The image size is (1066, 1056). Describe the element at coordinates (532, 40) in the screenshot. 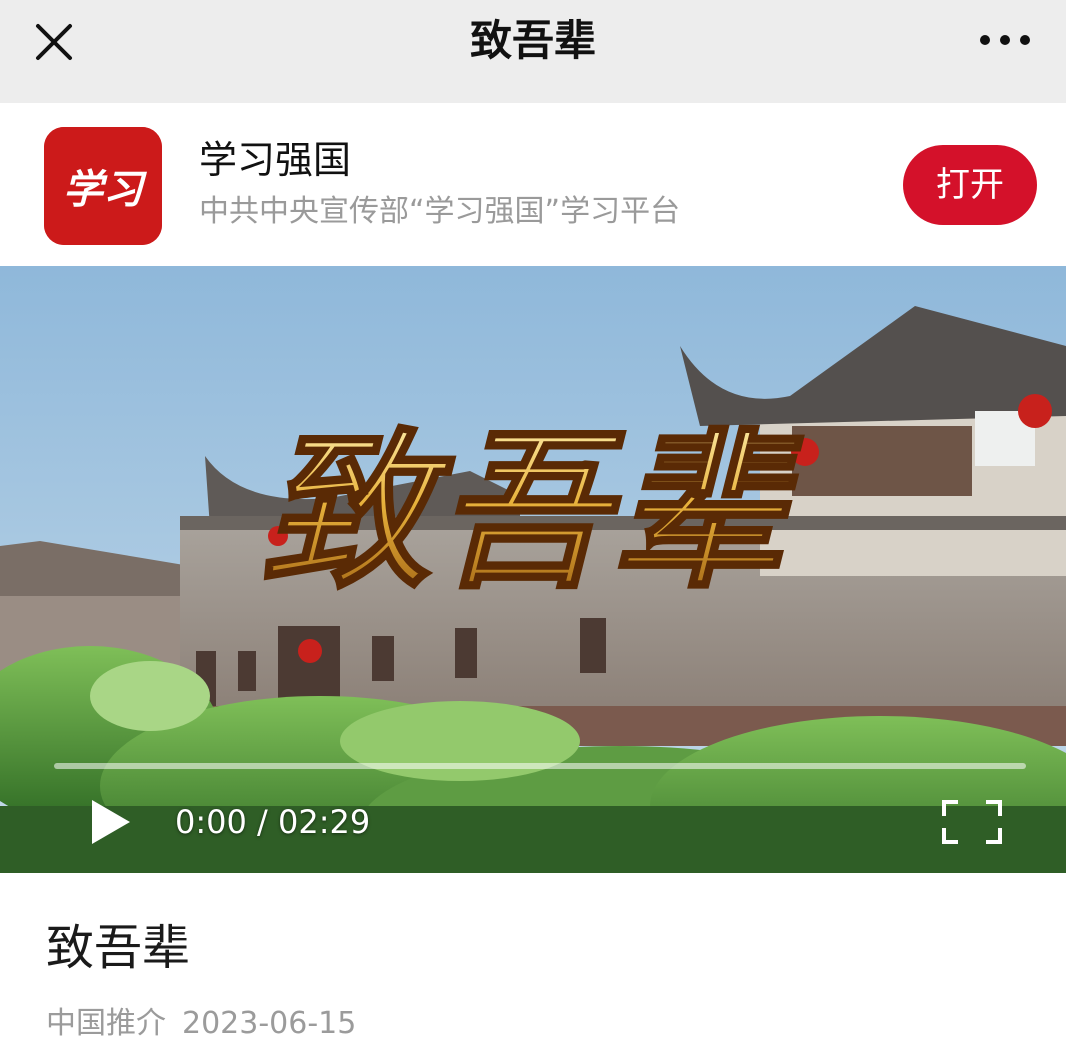

I see `page-title: 致吾辈` at that location.